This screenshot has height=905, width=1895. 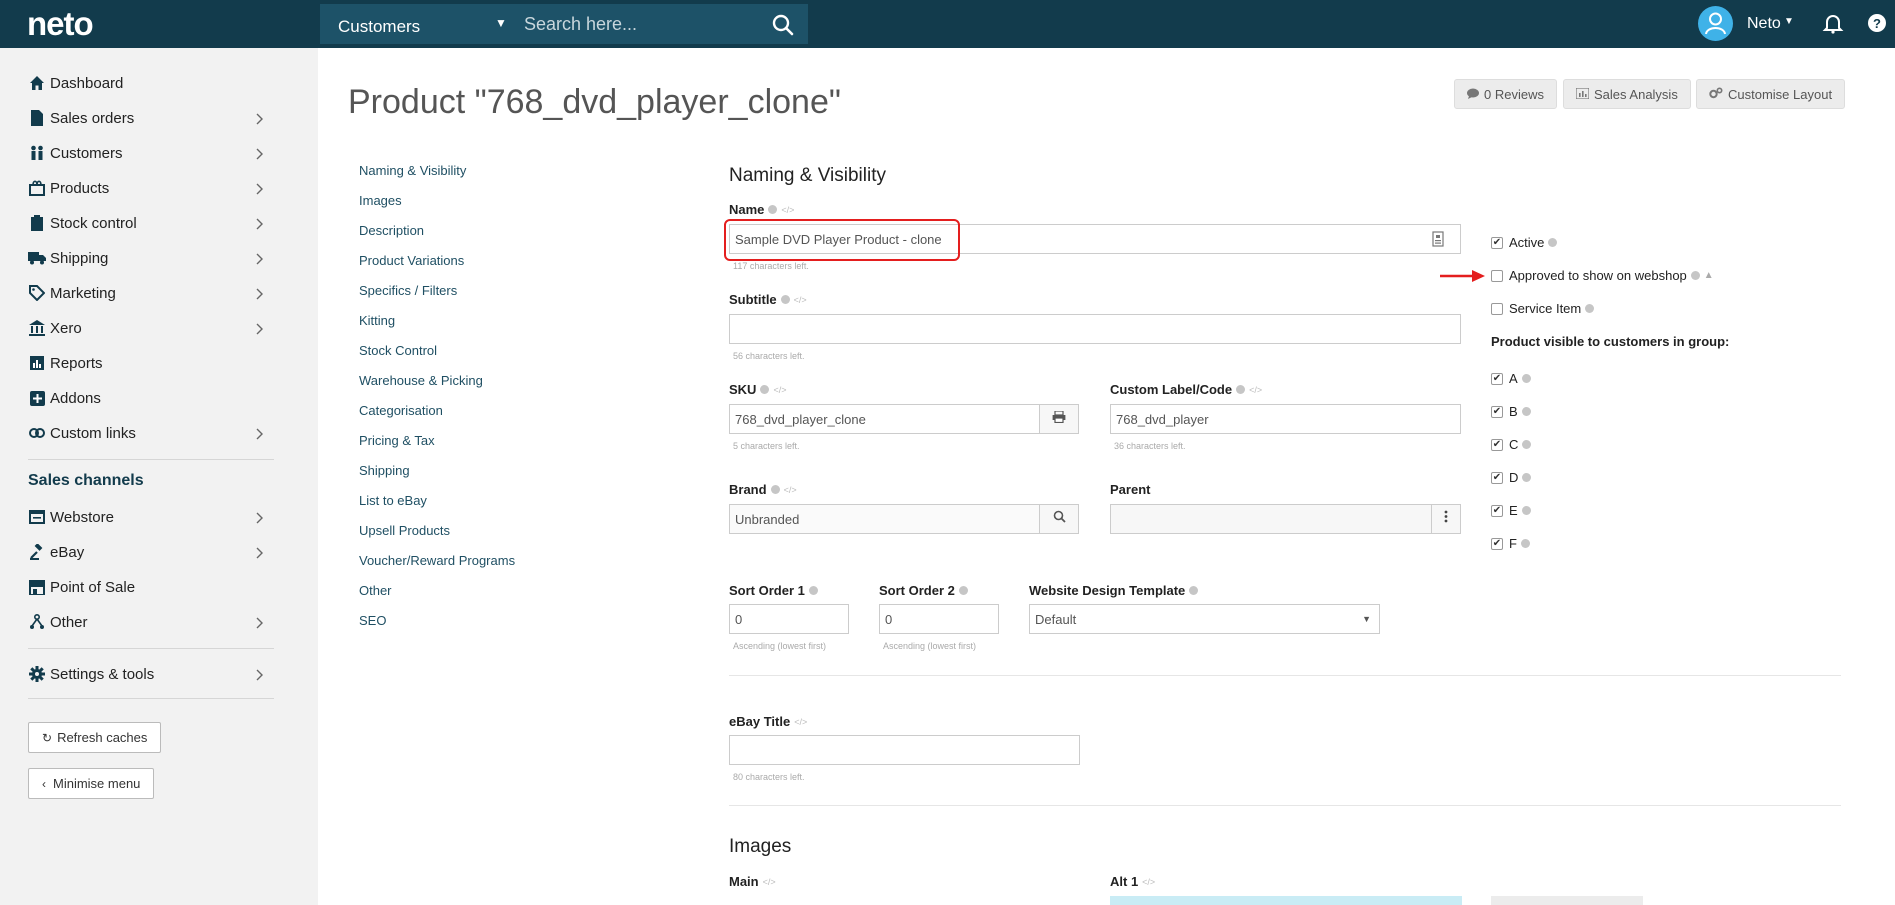 What do you see at coordinates (377, 320) in the screenshot?
I see `section-link-kitting: Kitting` at bounding box center [377, 320].